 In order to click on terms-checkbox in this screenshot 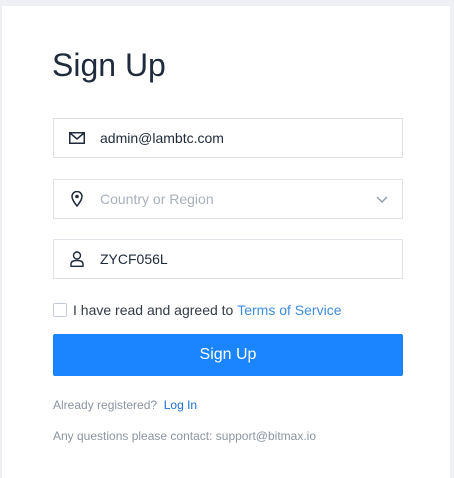, I will do `click(60, 310)`.